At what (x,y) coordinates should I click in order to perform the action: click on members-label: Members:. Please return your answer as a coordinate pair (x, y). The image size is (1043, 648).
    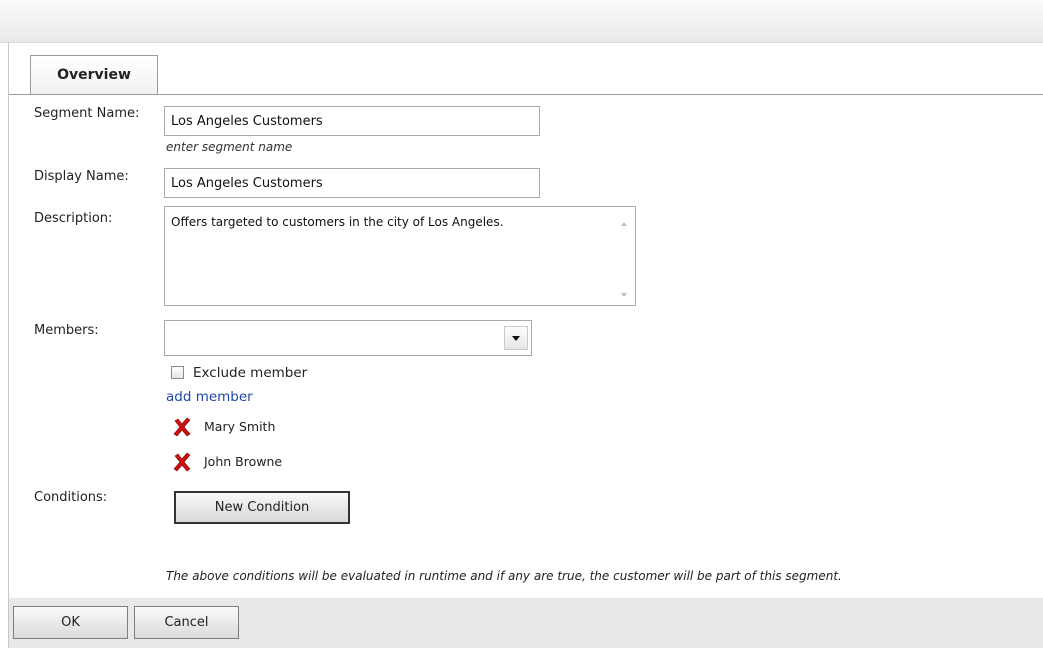
    Looking at the image, I should click on (66, 330).